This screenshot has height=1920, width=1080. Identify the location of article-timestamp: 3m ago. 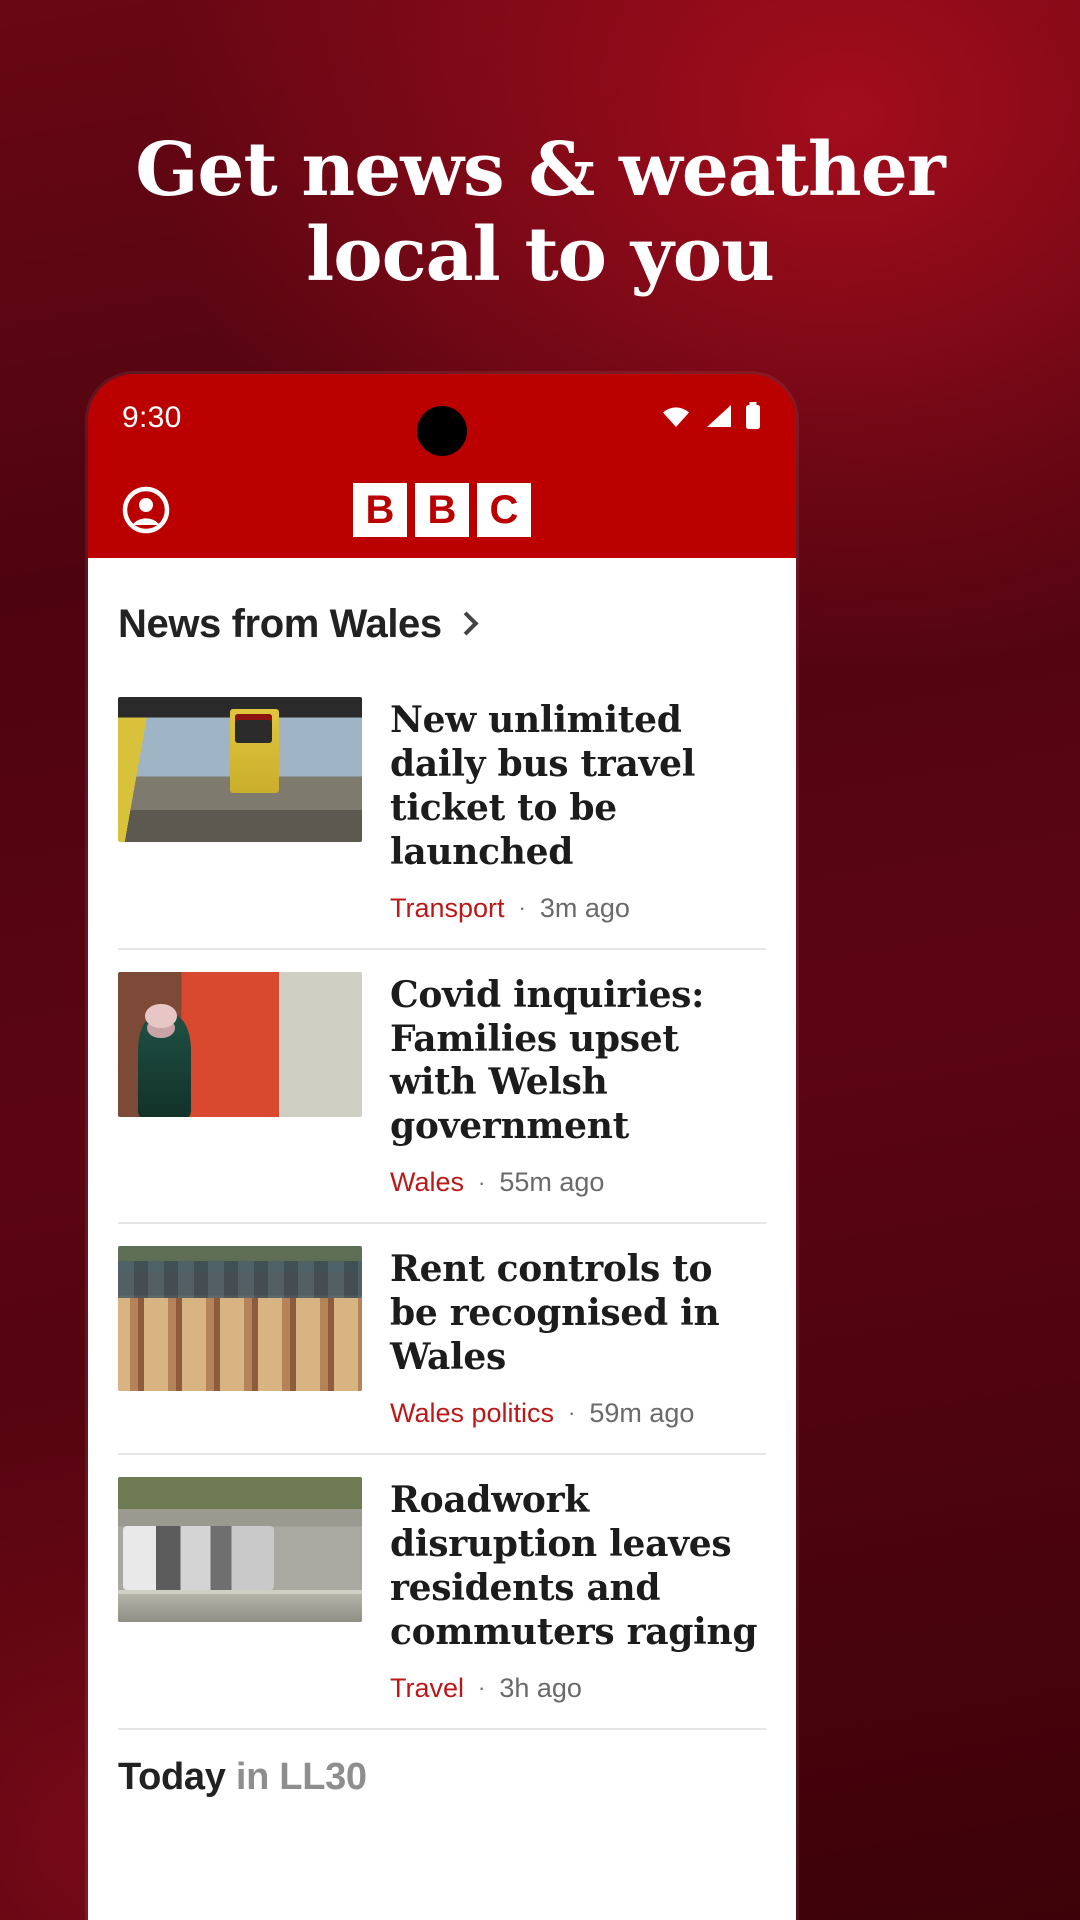
(584, 907).